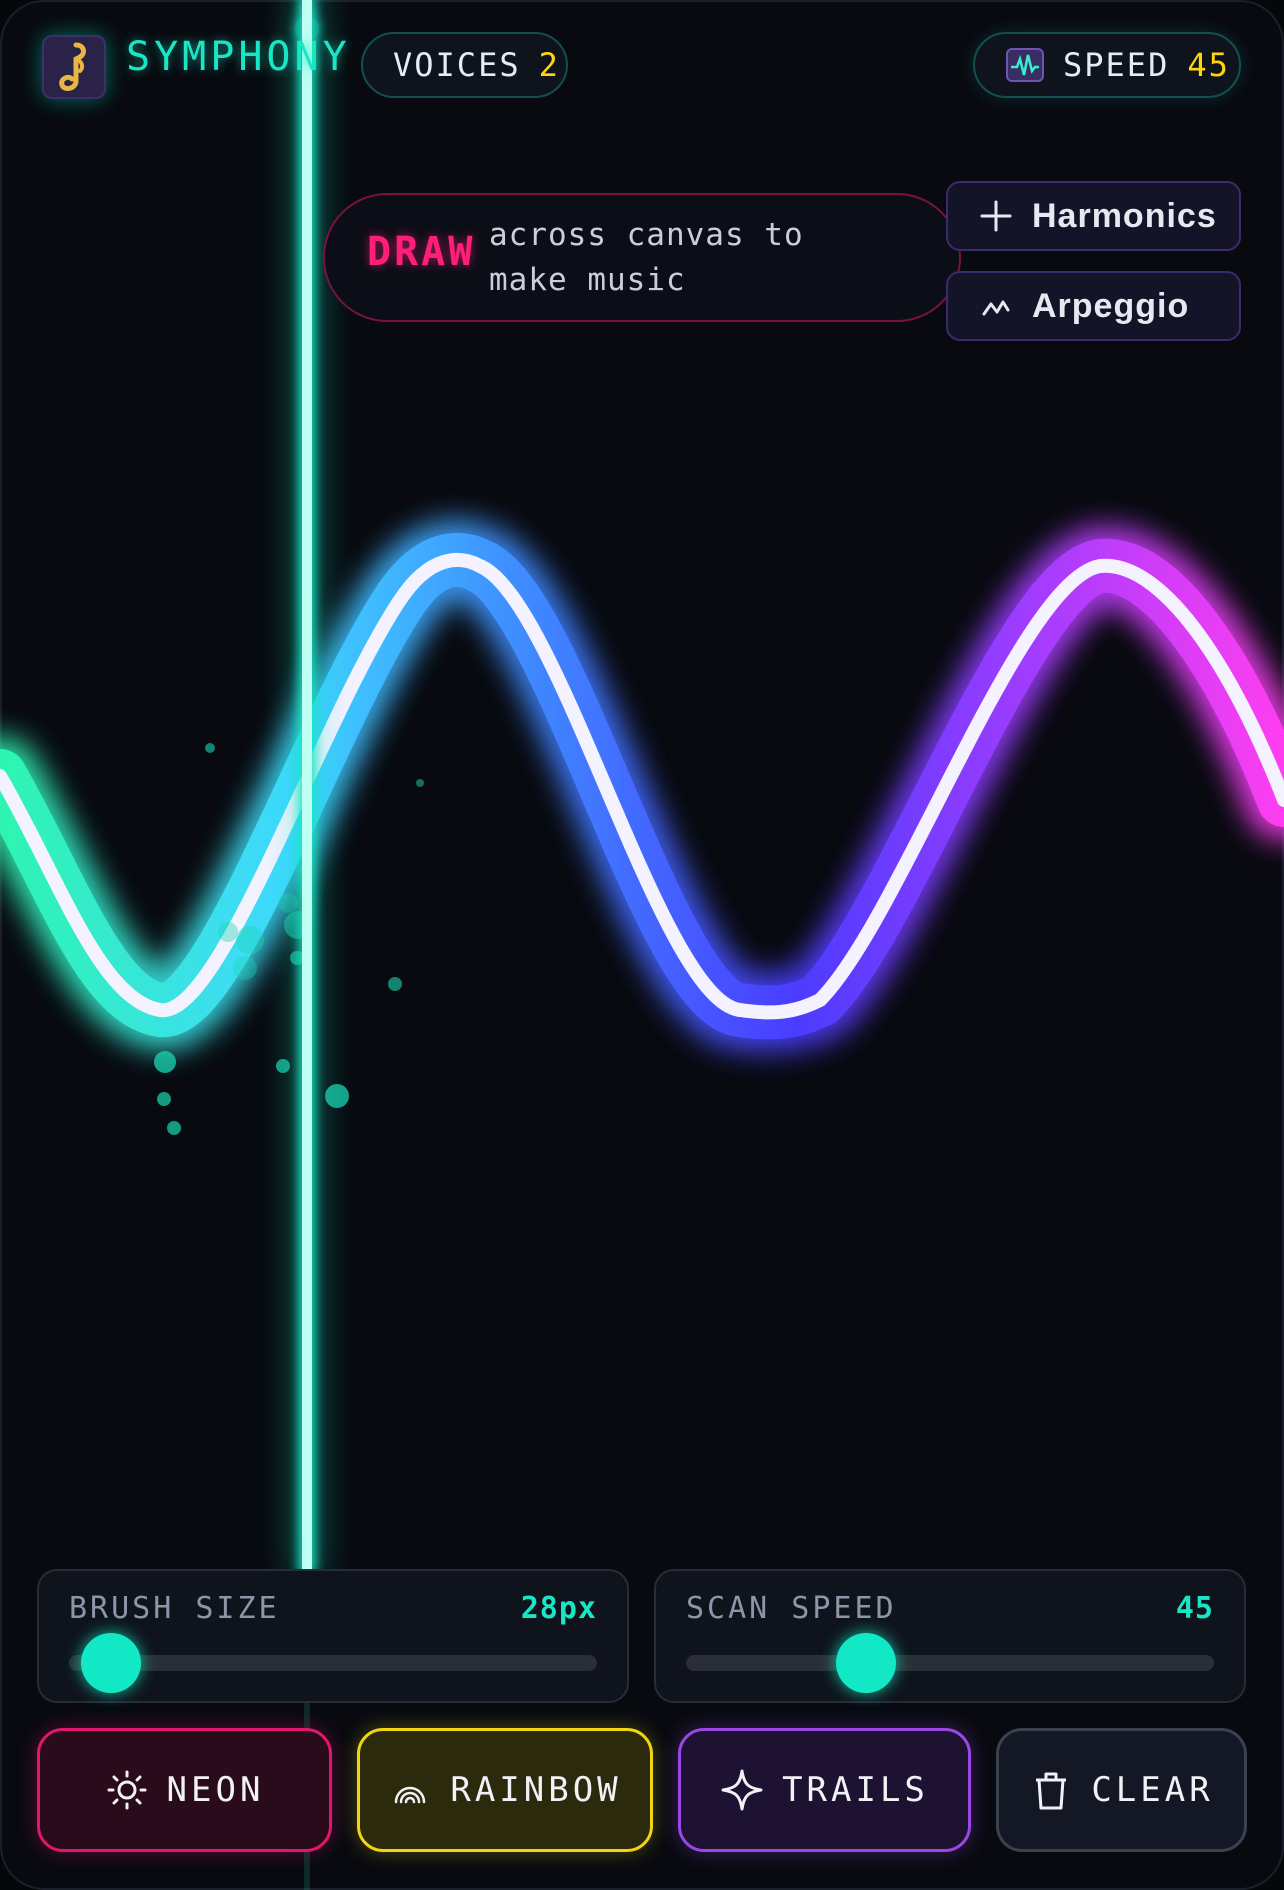 This screenshot has width=1284, height=1890. I want to click on hint-text: across canvas to make music, so click(646, 257).